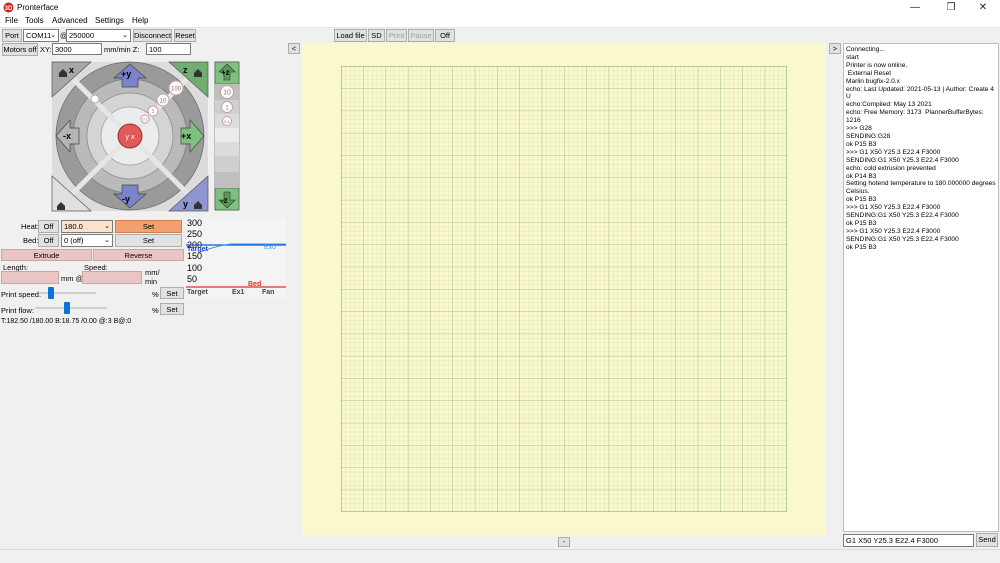  Describe the element at coordinates (859, 129) in the screenshot. I see `log-line: >>> G28` at that location.